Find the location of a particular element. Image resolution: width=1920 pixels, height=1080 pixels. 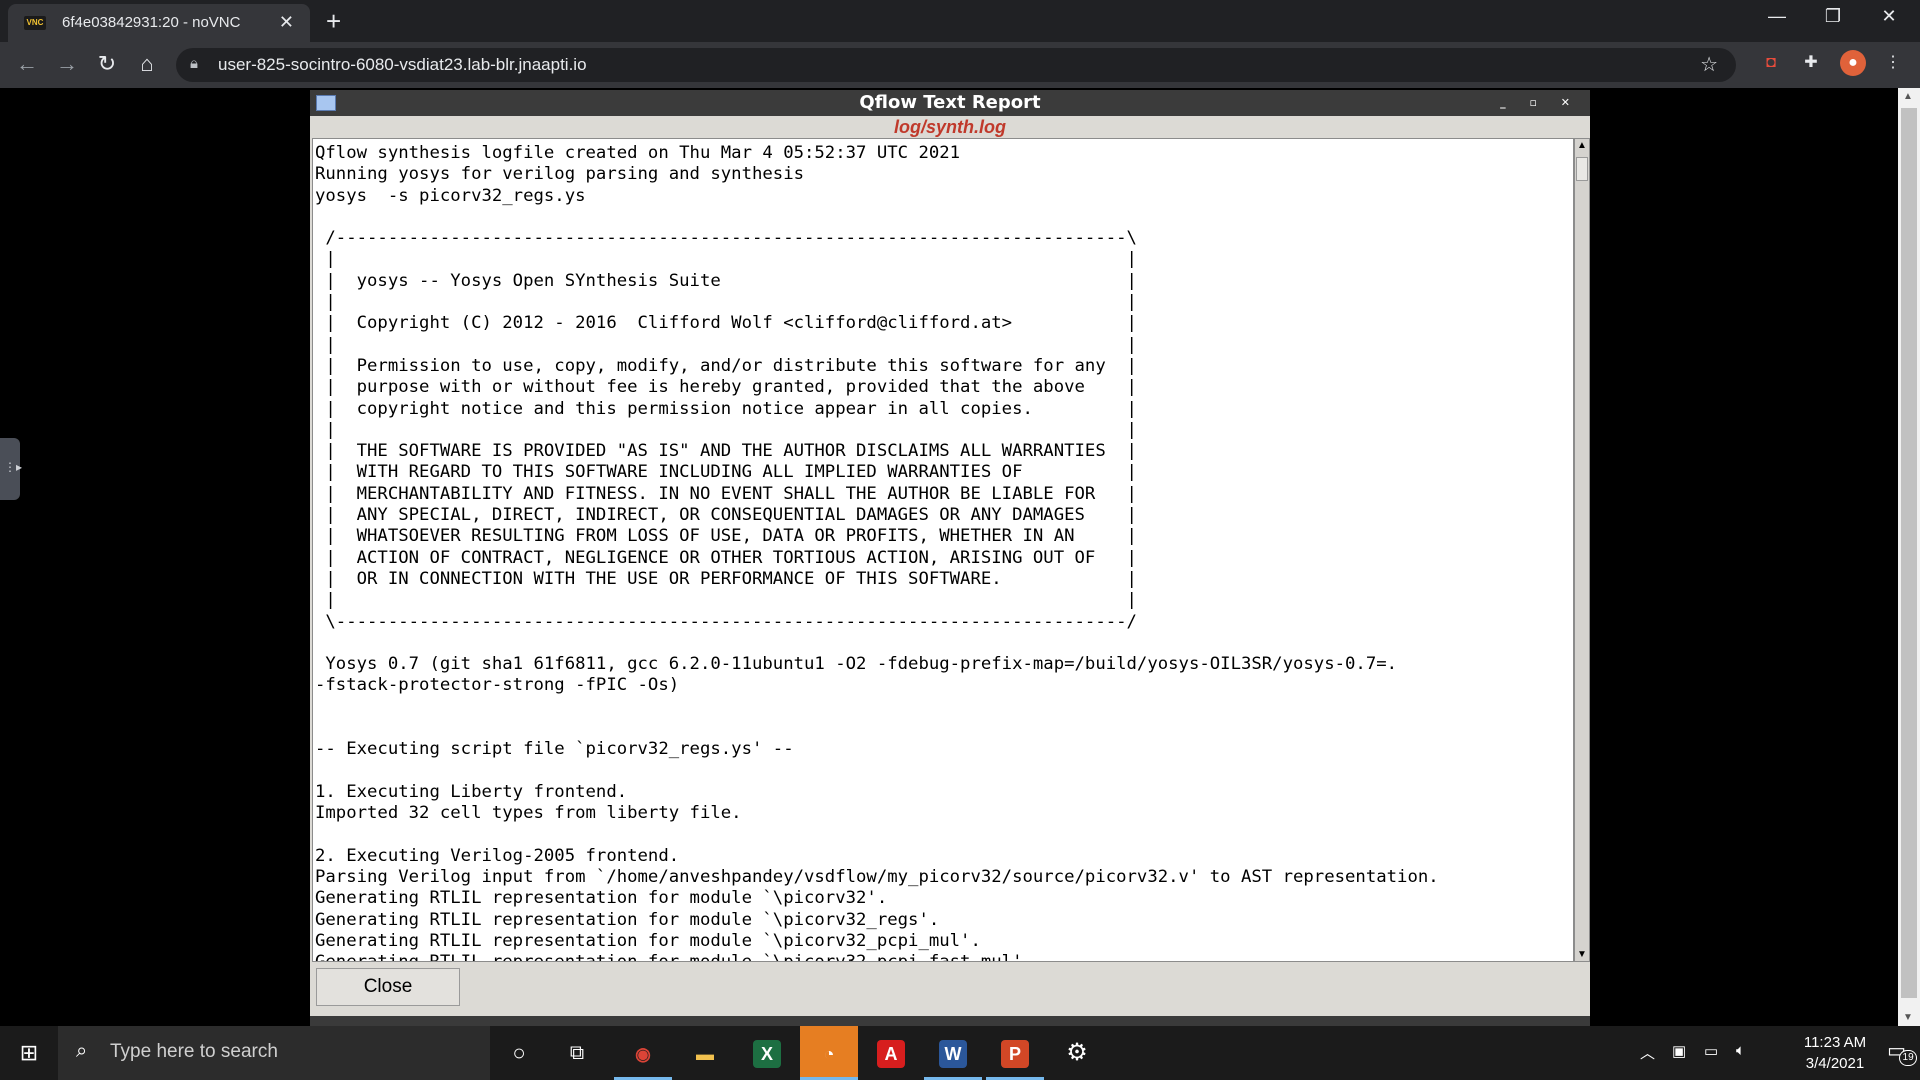

system-tray: ︿ ▣ ▭ 🔈︎ 11:23 AM 3/4/2021 ▭ 19 is located at coordinates (1780, 1053).